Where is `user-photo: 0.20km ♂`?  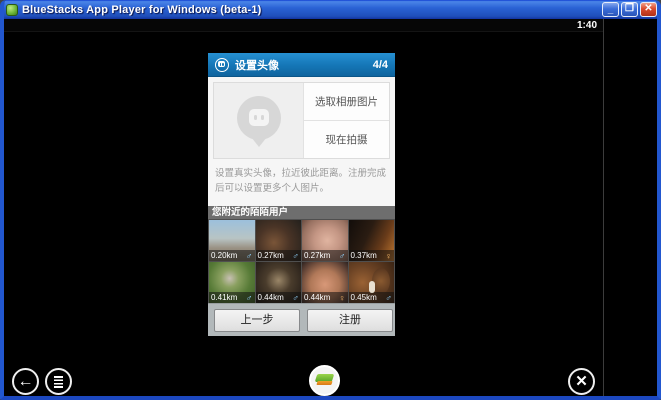
user-photo: 0.20km ♂ is located at coordinates (232, 240).